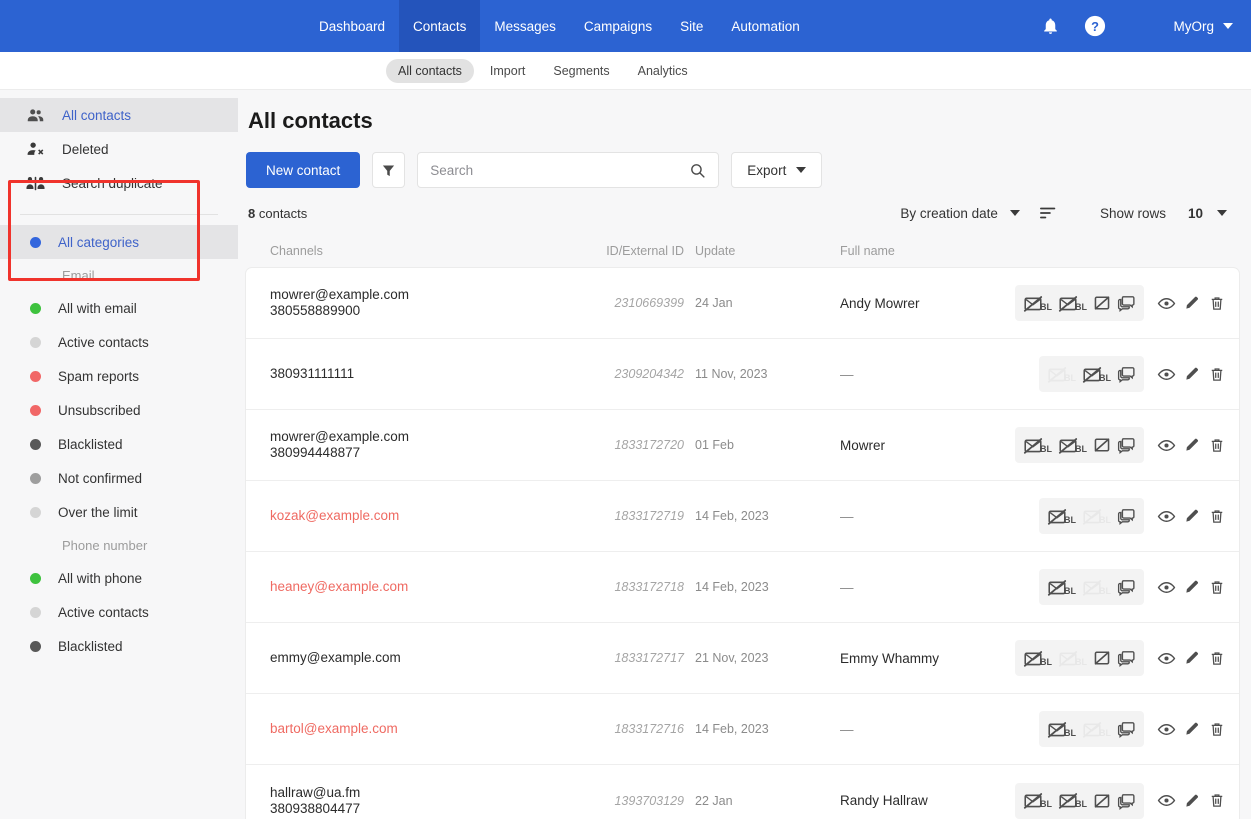 This screenshot has height=819, width=1251. Describe the element at coordinates (618, 26) in the screenshot. I see `nav-item-campaigns: Campaigns` at that location.